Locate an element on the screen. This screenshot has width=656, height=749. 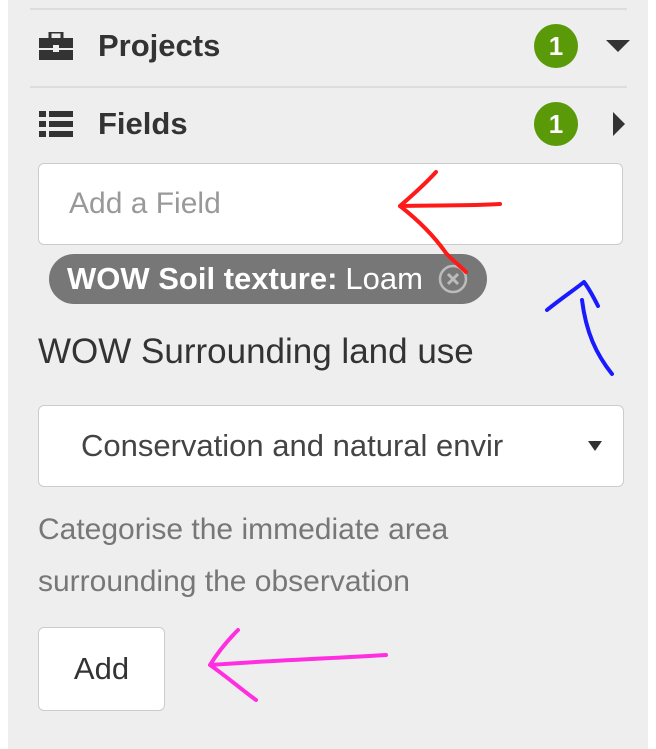
field-tag: WOW Soil texture: Loam is located at coordinates (268, 279).